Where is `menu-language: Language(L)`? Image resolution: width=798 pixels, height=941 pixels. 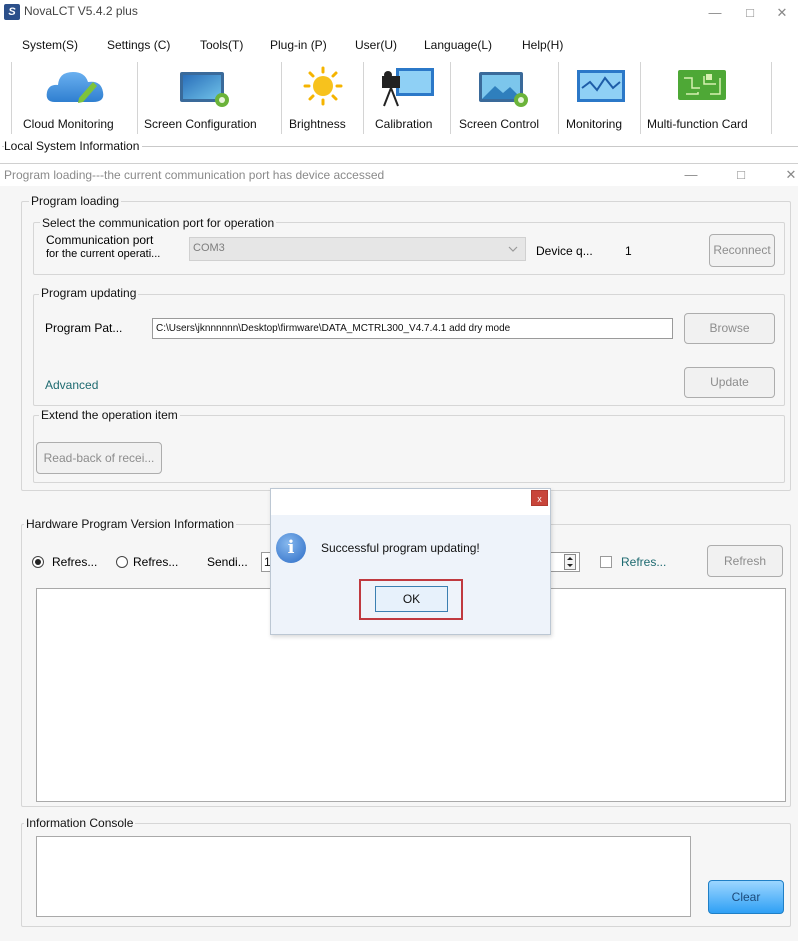 menu-language: Language(L) is located at coordinates (458, 45).